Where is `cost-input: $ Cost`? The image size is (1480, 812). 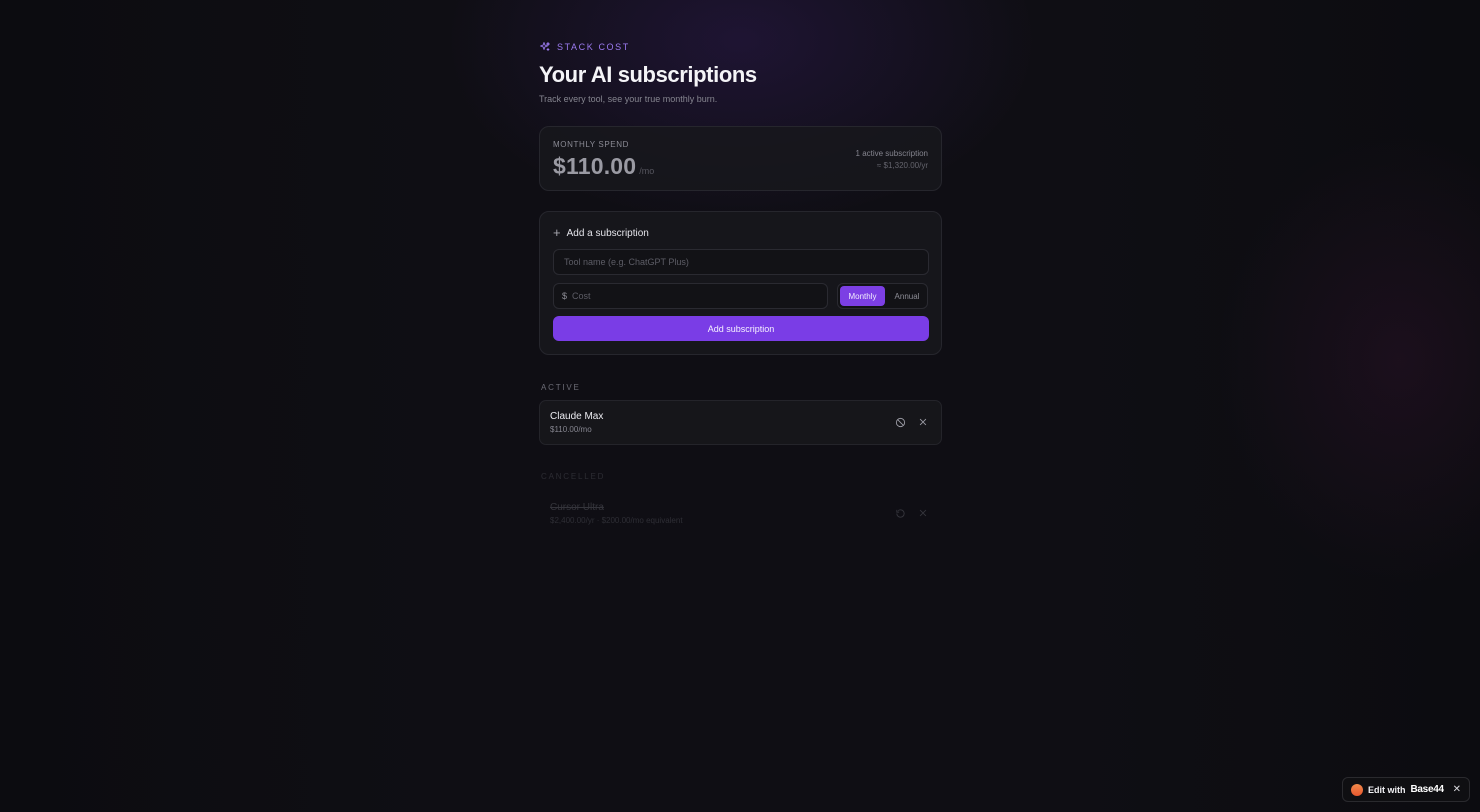 cost-input: $ Cost is located at coordinates (690, 296).